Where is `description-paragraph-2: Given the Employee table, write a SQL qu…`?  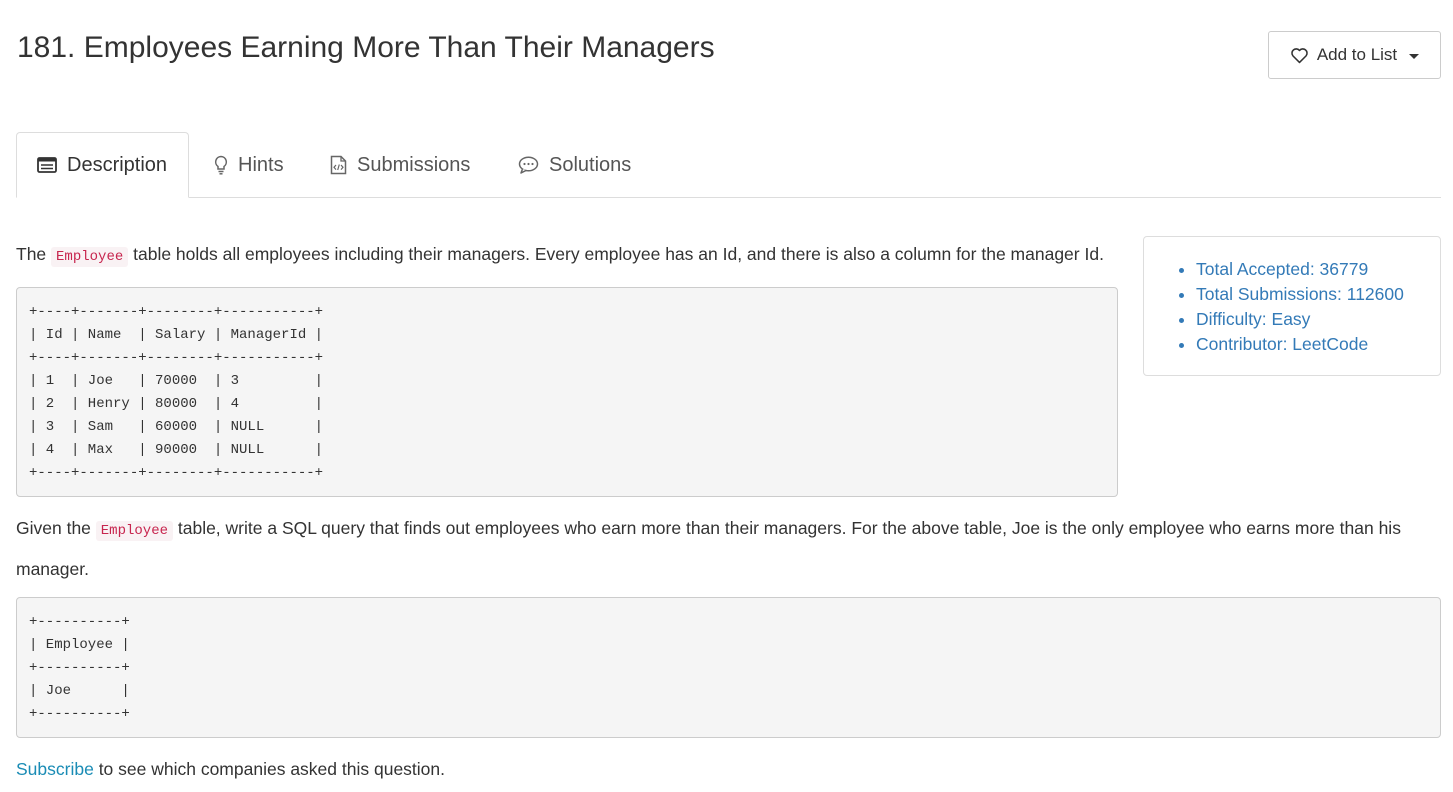
description-paragraph-2: Given the Employee table, write a SQL qu… is located at coordinates (726, 548).